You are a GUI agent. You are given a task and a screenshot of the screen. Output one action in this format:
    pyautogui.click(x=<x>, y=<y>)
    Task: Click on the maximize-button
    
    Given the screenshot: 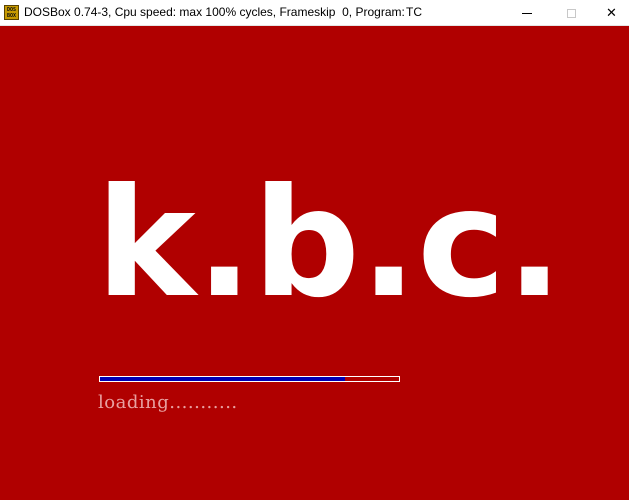 What is the action you would take?
    pyautogui.click(x=571, y=13)
    